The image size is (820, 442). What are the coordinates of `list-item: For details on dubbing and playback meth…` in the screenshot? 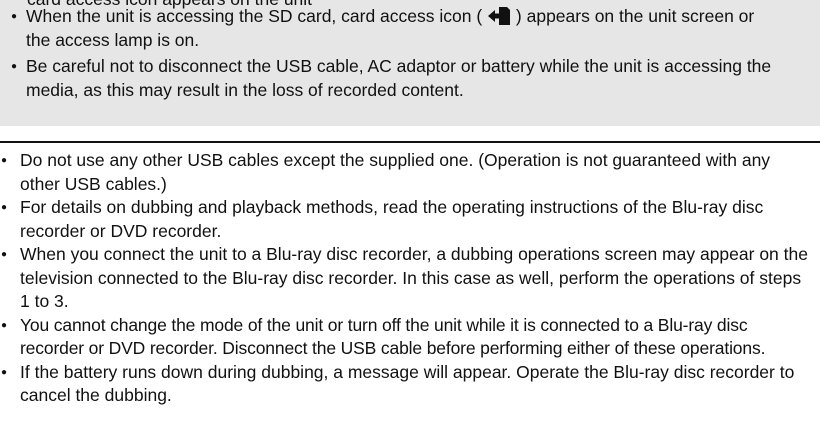 It's located at (404, 219).